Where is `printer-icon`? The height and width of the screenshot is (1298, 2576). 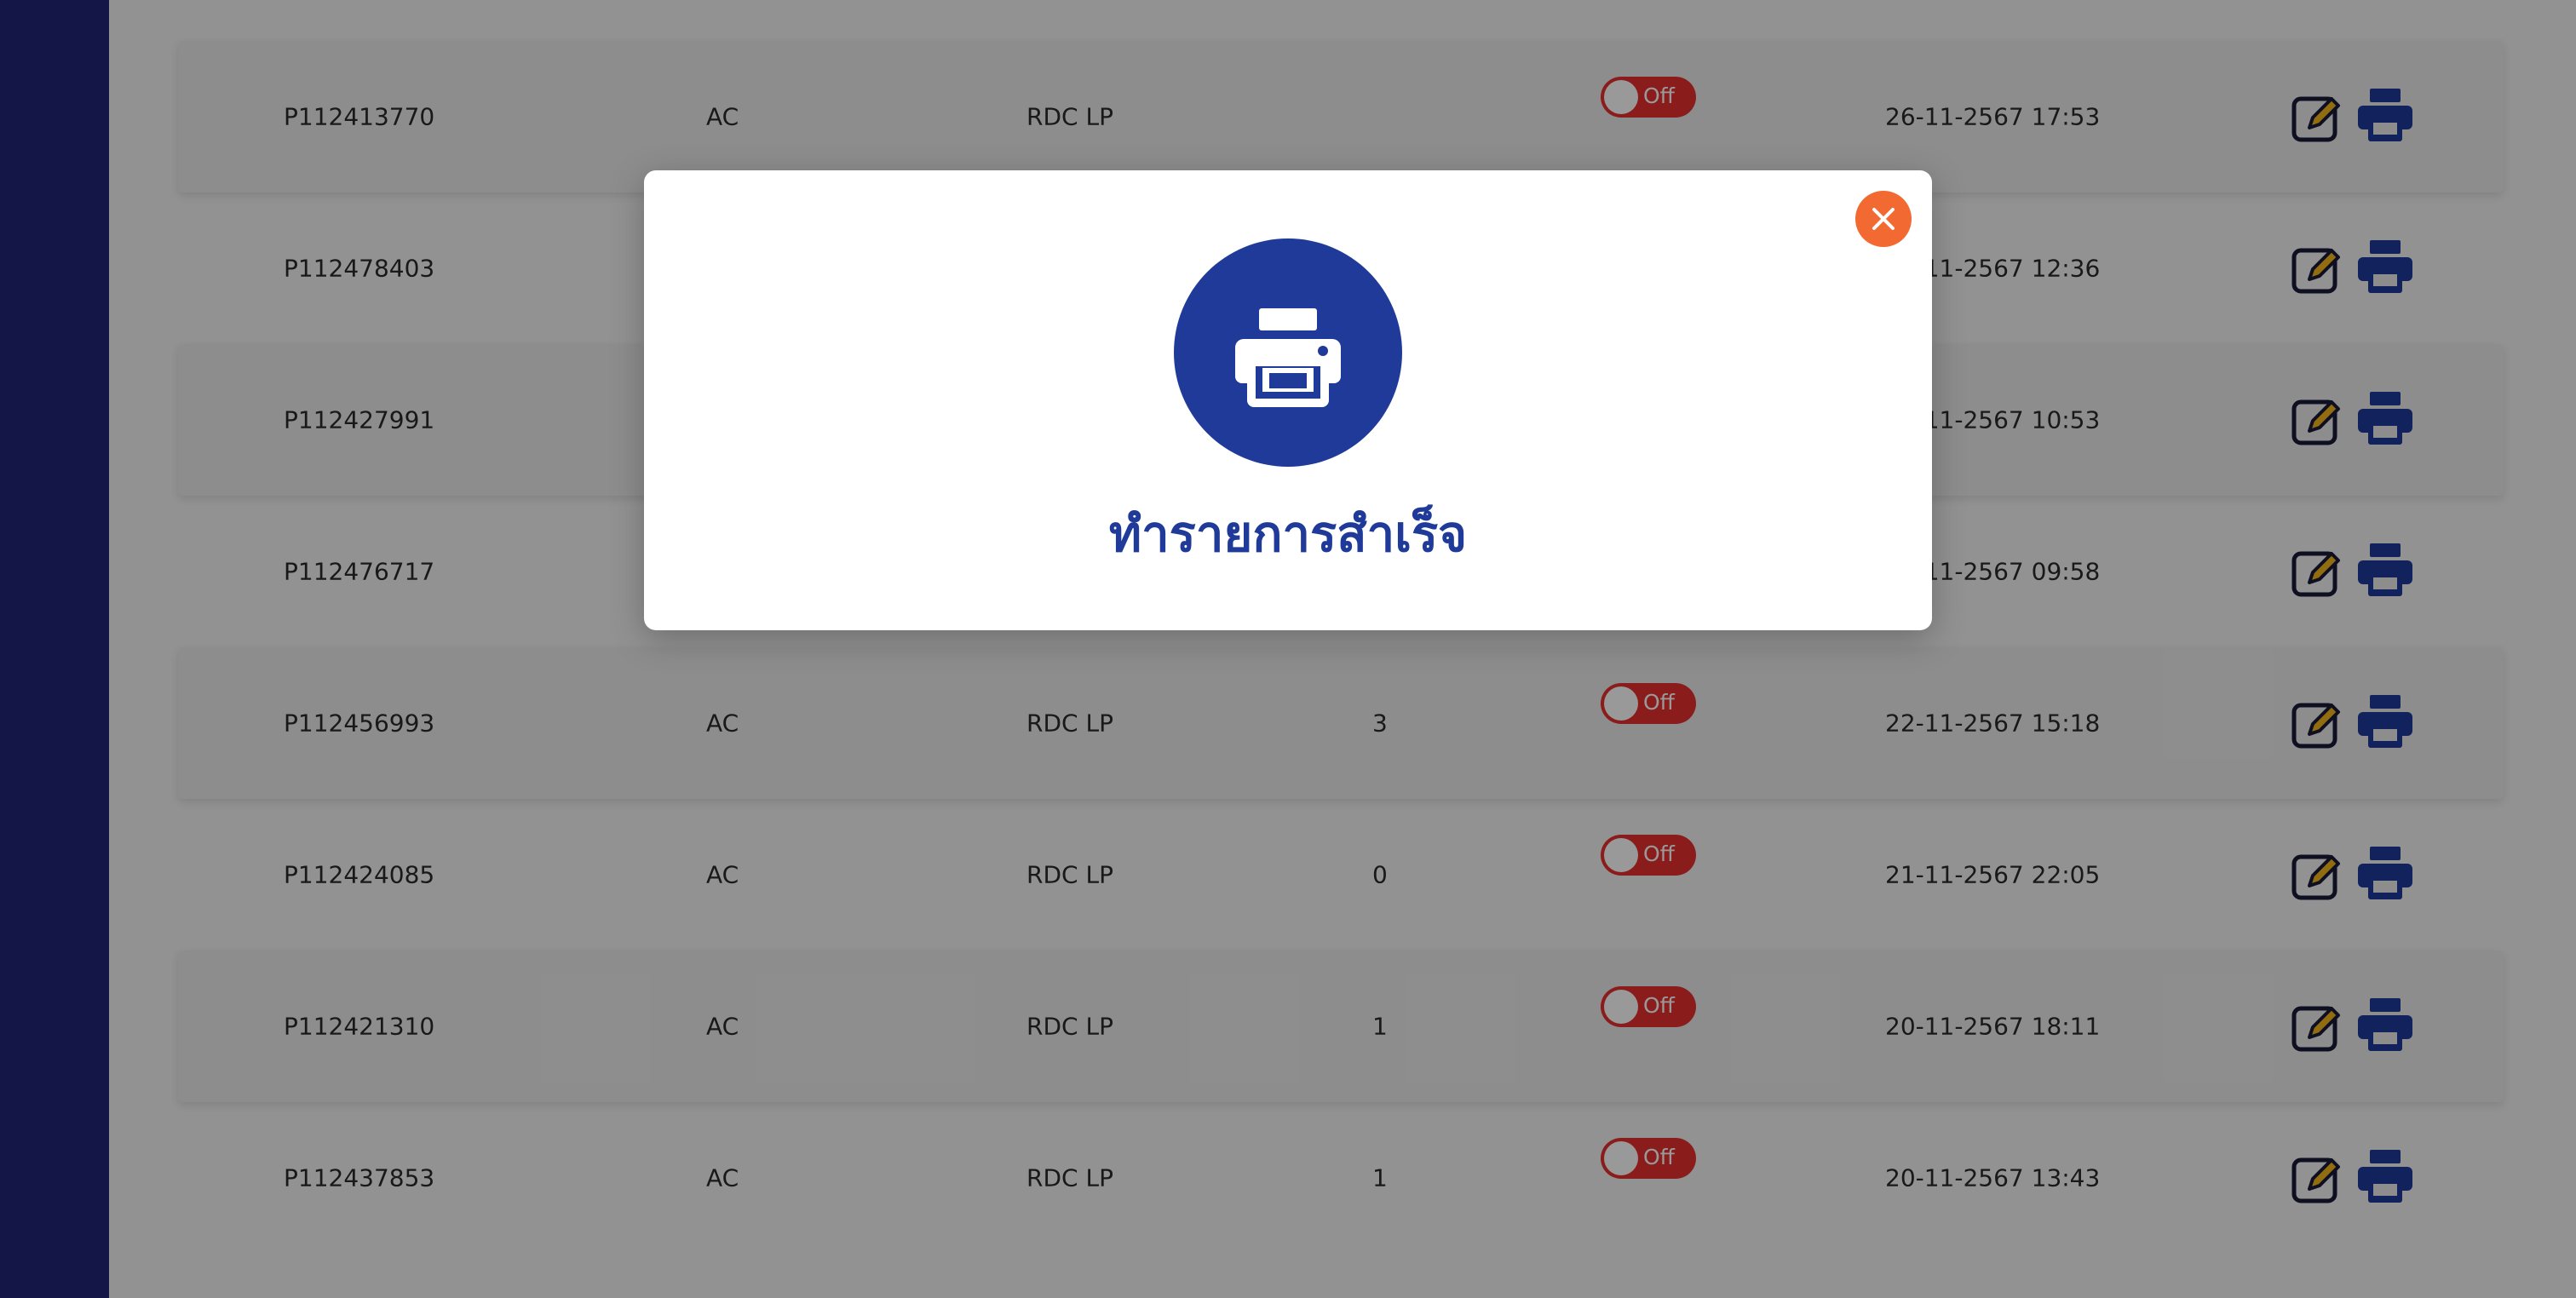
printer-icon is located at coordinates (1288, 357).